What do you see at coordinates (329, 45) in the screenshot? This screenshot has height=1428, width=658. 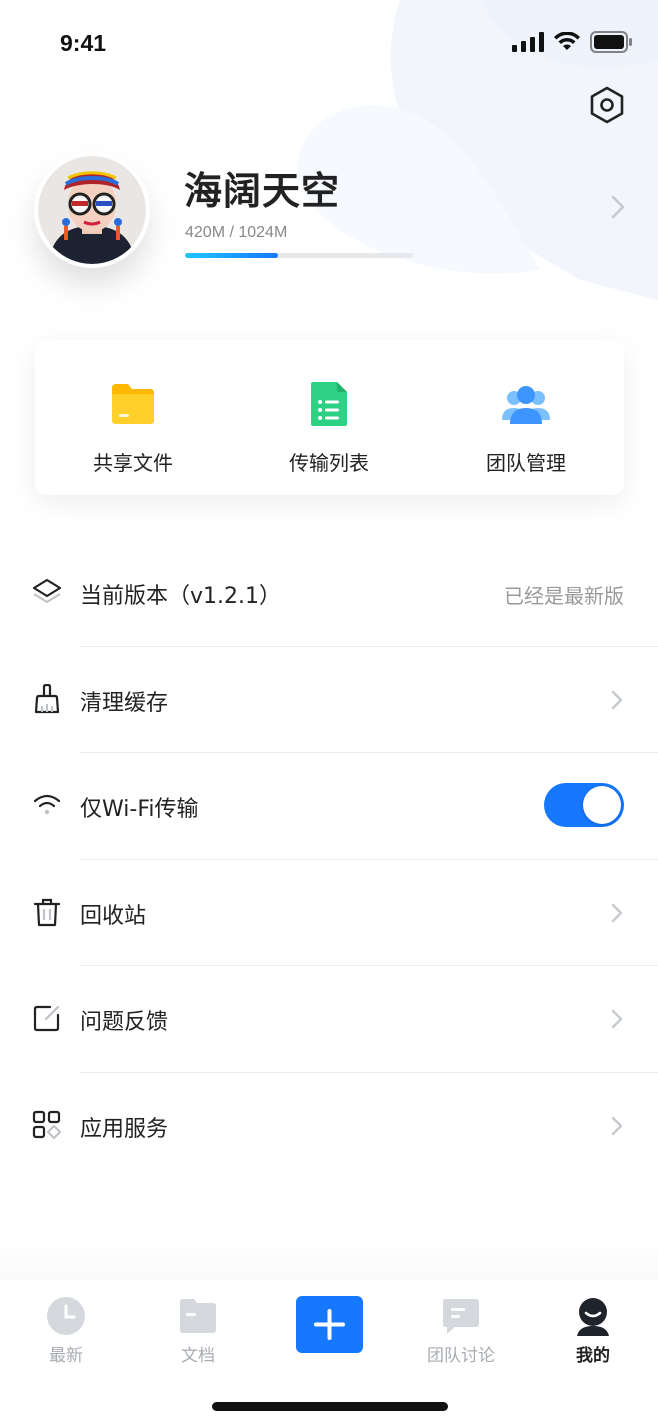 I see `status-bar: 9:41` at bounding box center [329, 45].